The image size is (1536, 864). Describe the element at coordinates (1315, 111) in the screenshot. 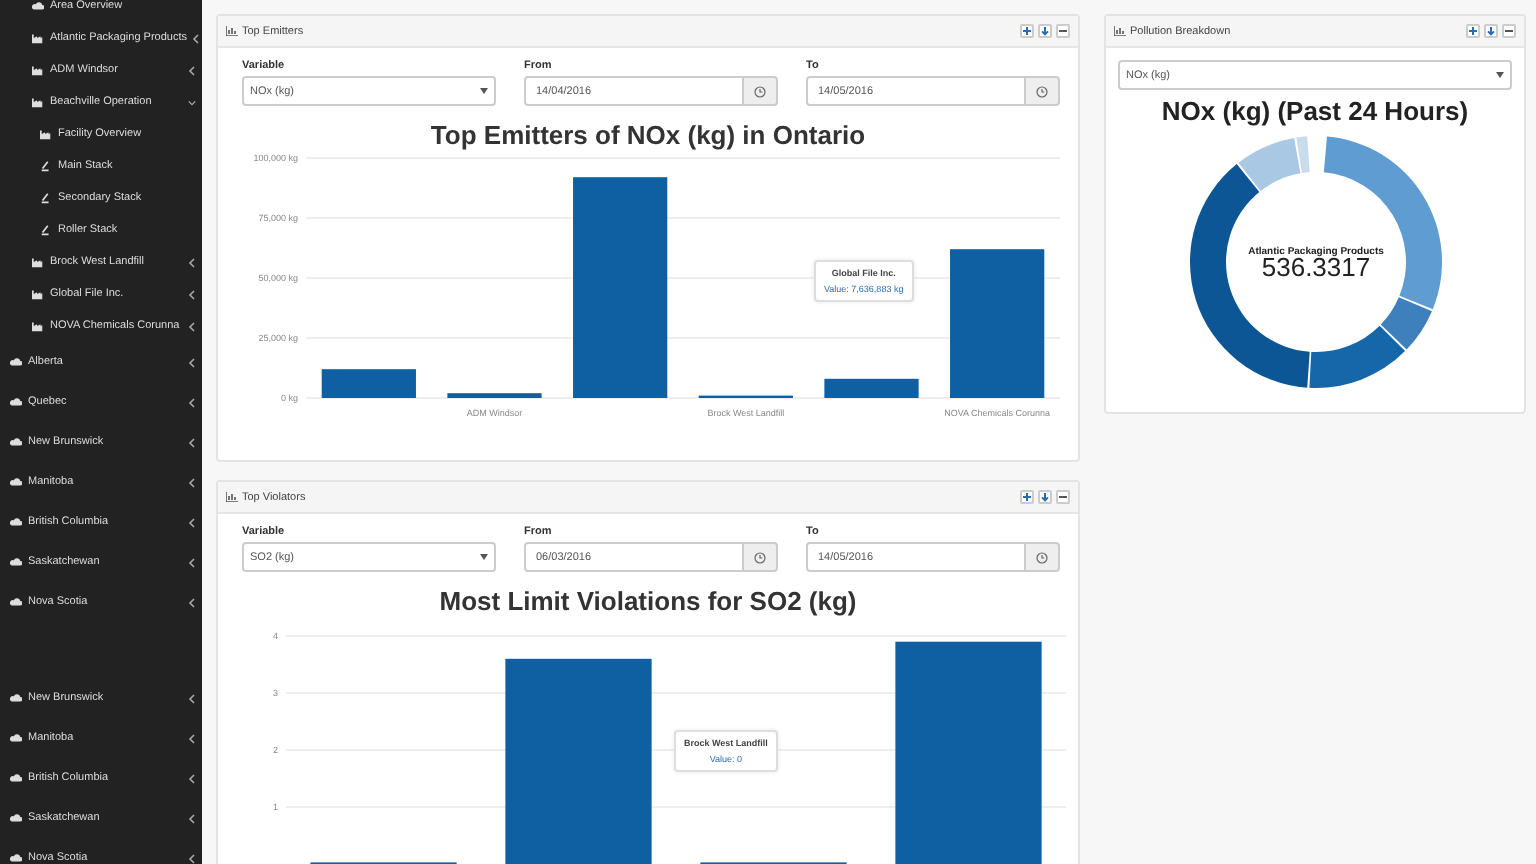

I see `chart-title: NOx (kg) (Past 24 Hours)` at that location.